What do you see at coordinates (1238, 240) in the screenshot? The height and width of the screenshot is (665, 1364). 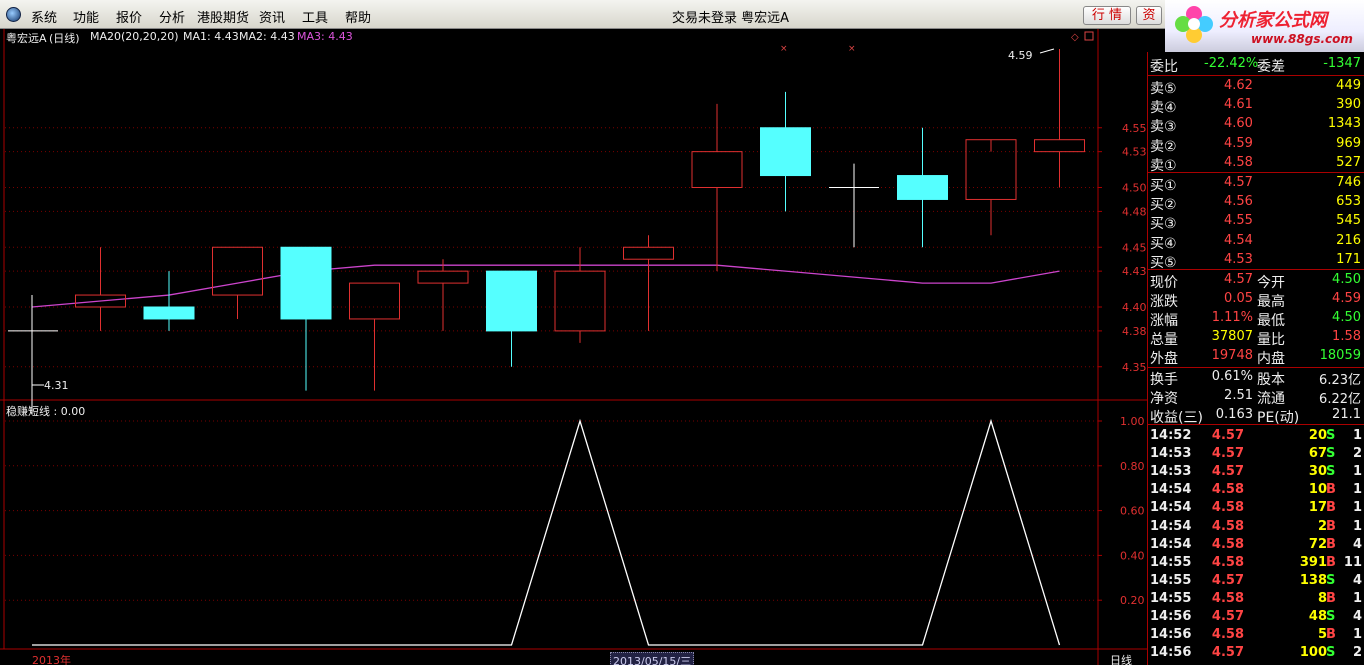 I see `bid-price: 4.54` at bounding box center [1238, 240].